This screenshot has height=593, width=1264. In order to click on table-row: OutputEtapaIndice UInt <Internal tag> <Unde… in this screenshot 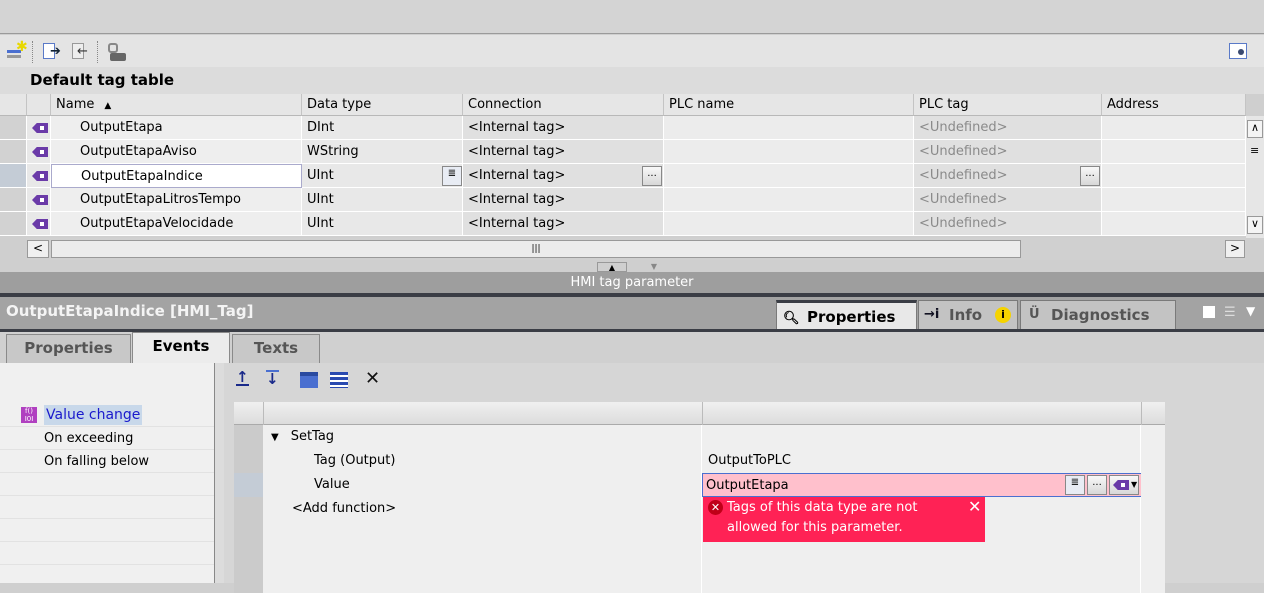, I will do `click(623, 176)`.